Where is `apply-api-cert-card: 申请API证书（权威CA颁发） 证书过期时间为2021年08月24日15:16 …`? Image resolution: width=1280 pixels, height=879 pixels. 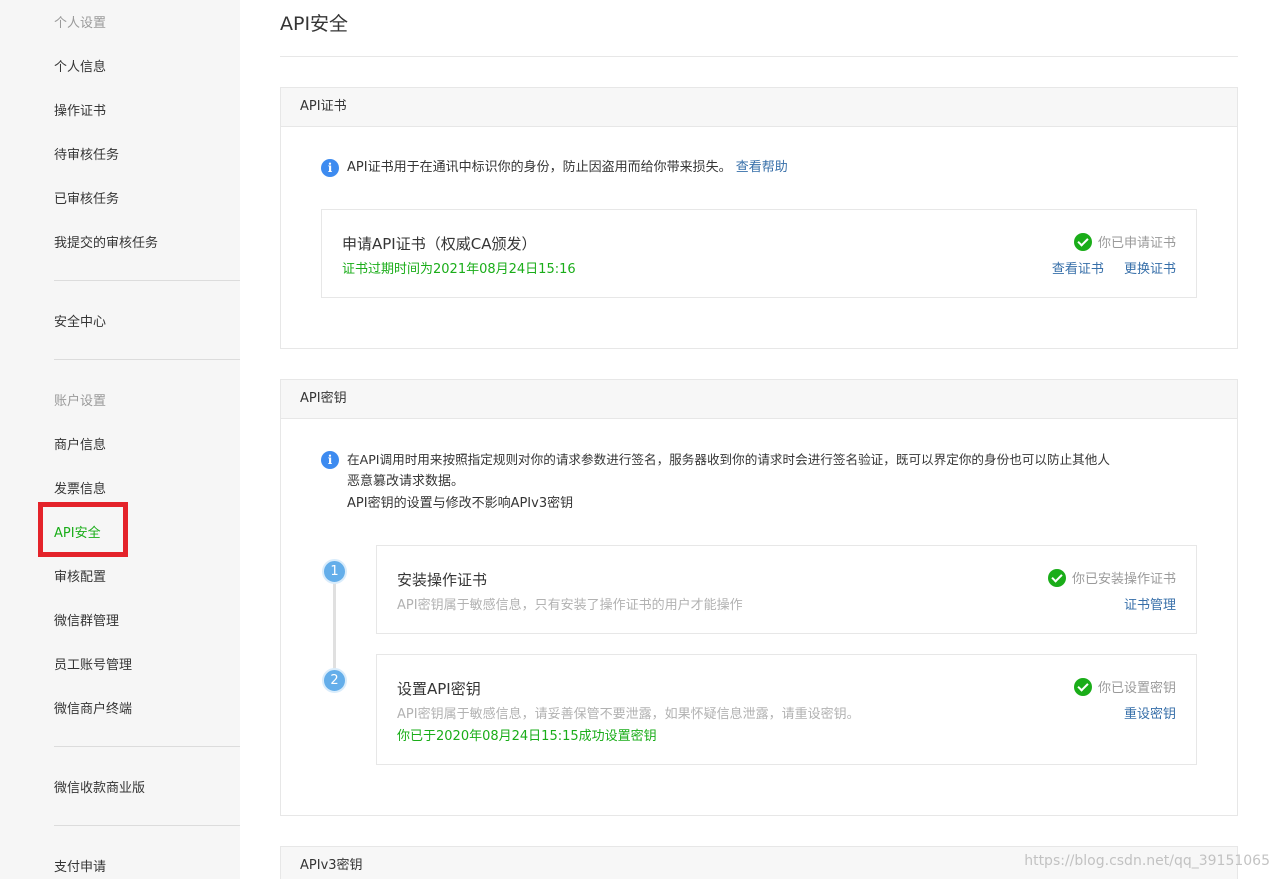
apply-api-cert-card: 申请API证书（权威CA颁发） 证书过期时间为2021年08月24日15:16 … is located at coordinates (759, 253).